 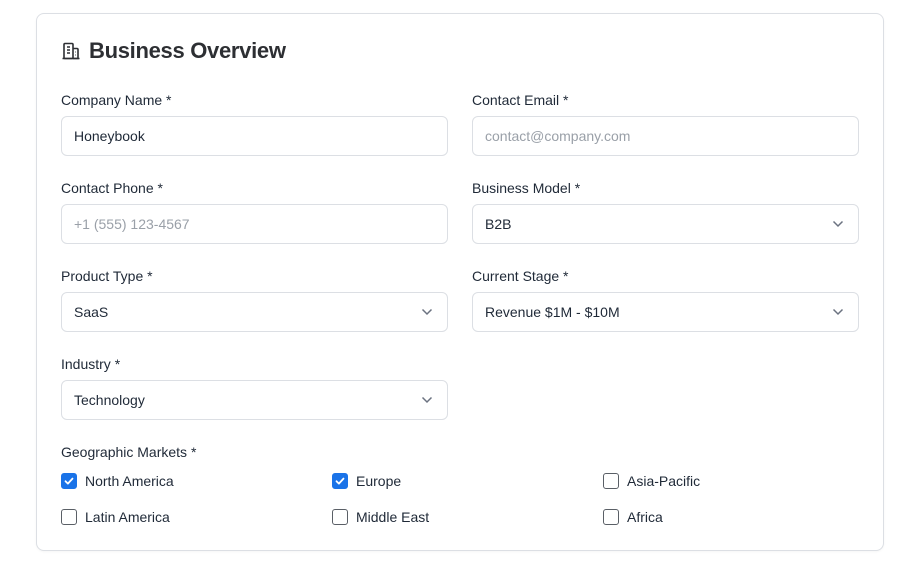 I want to click on product-type-label: Product Type *, so click(x=107, y=276).